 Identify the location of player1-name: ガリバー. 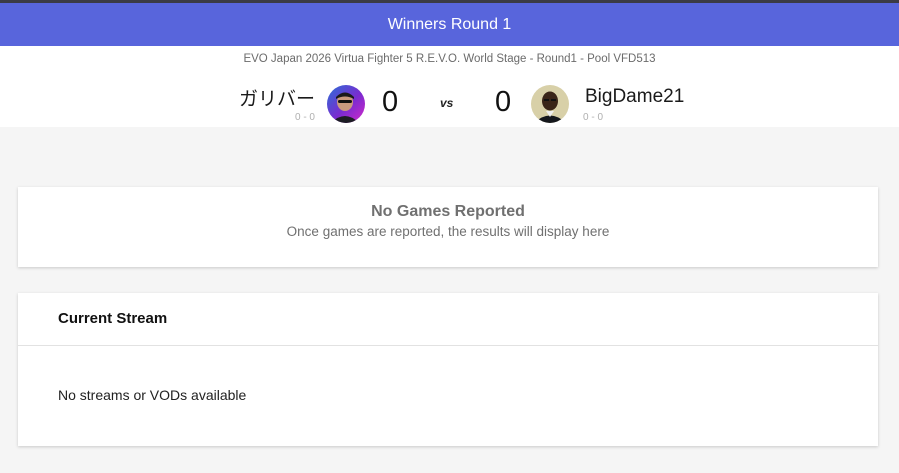
(277, 97).